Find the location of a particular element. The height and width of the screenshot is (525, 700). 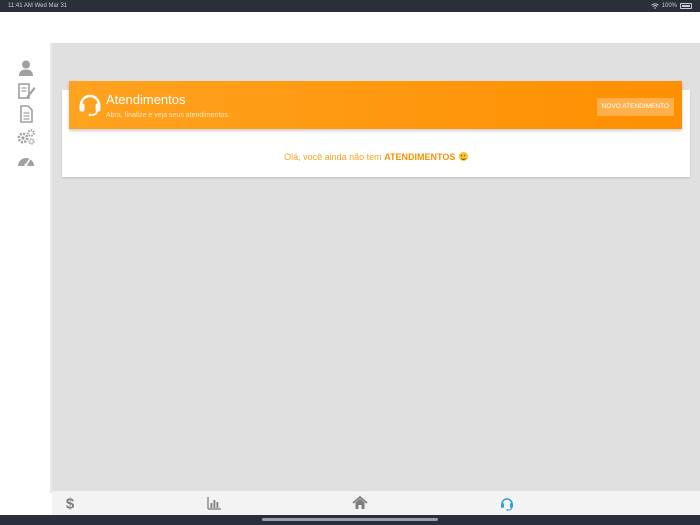

top-bar is located at coordinates (350, 27).